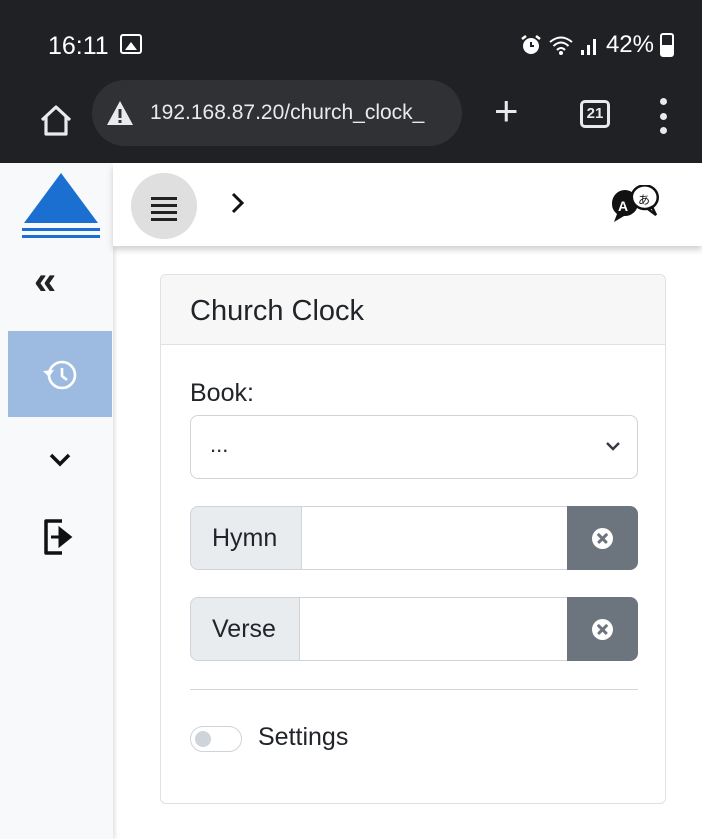 The height and width of the screenshot is (839, 702). I want to click on svg-text: あ, so click(644, 200).